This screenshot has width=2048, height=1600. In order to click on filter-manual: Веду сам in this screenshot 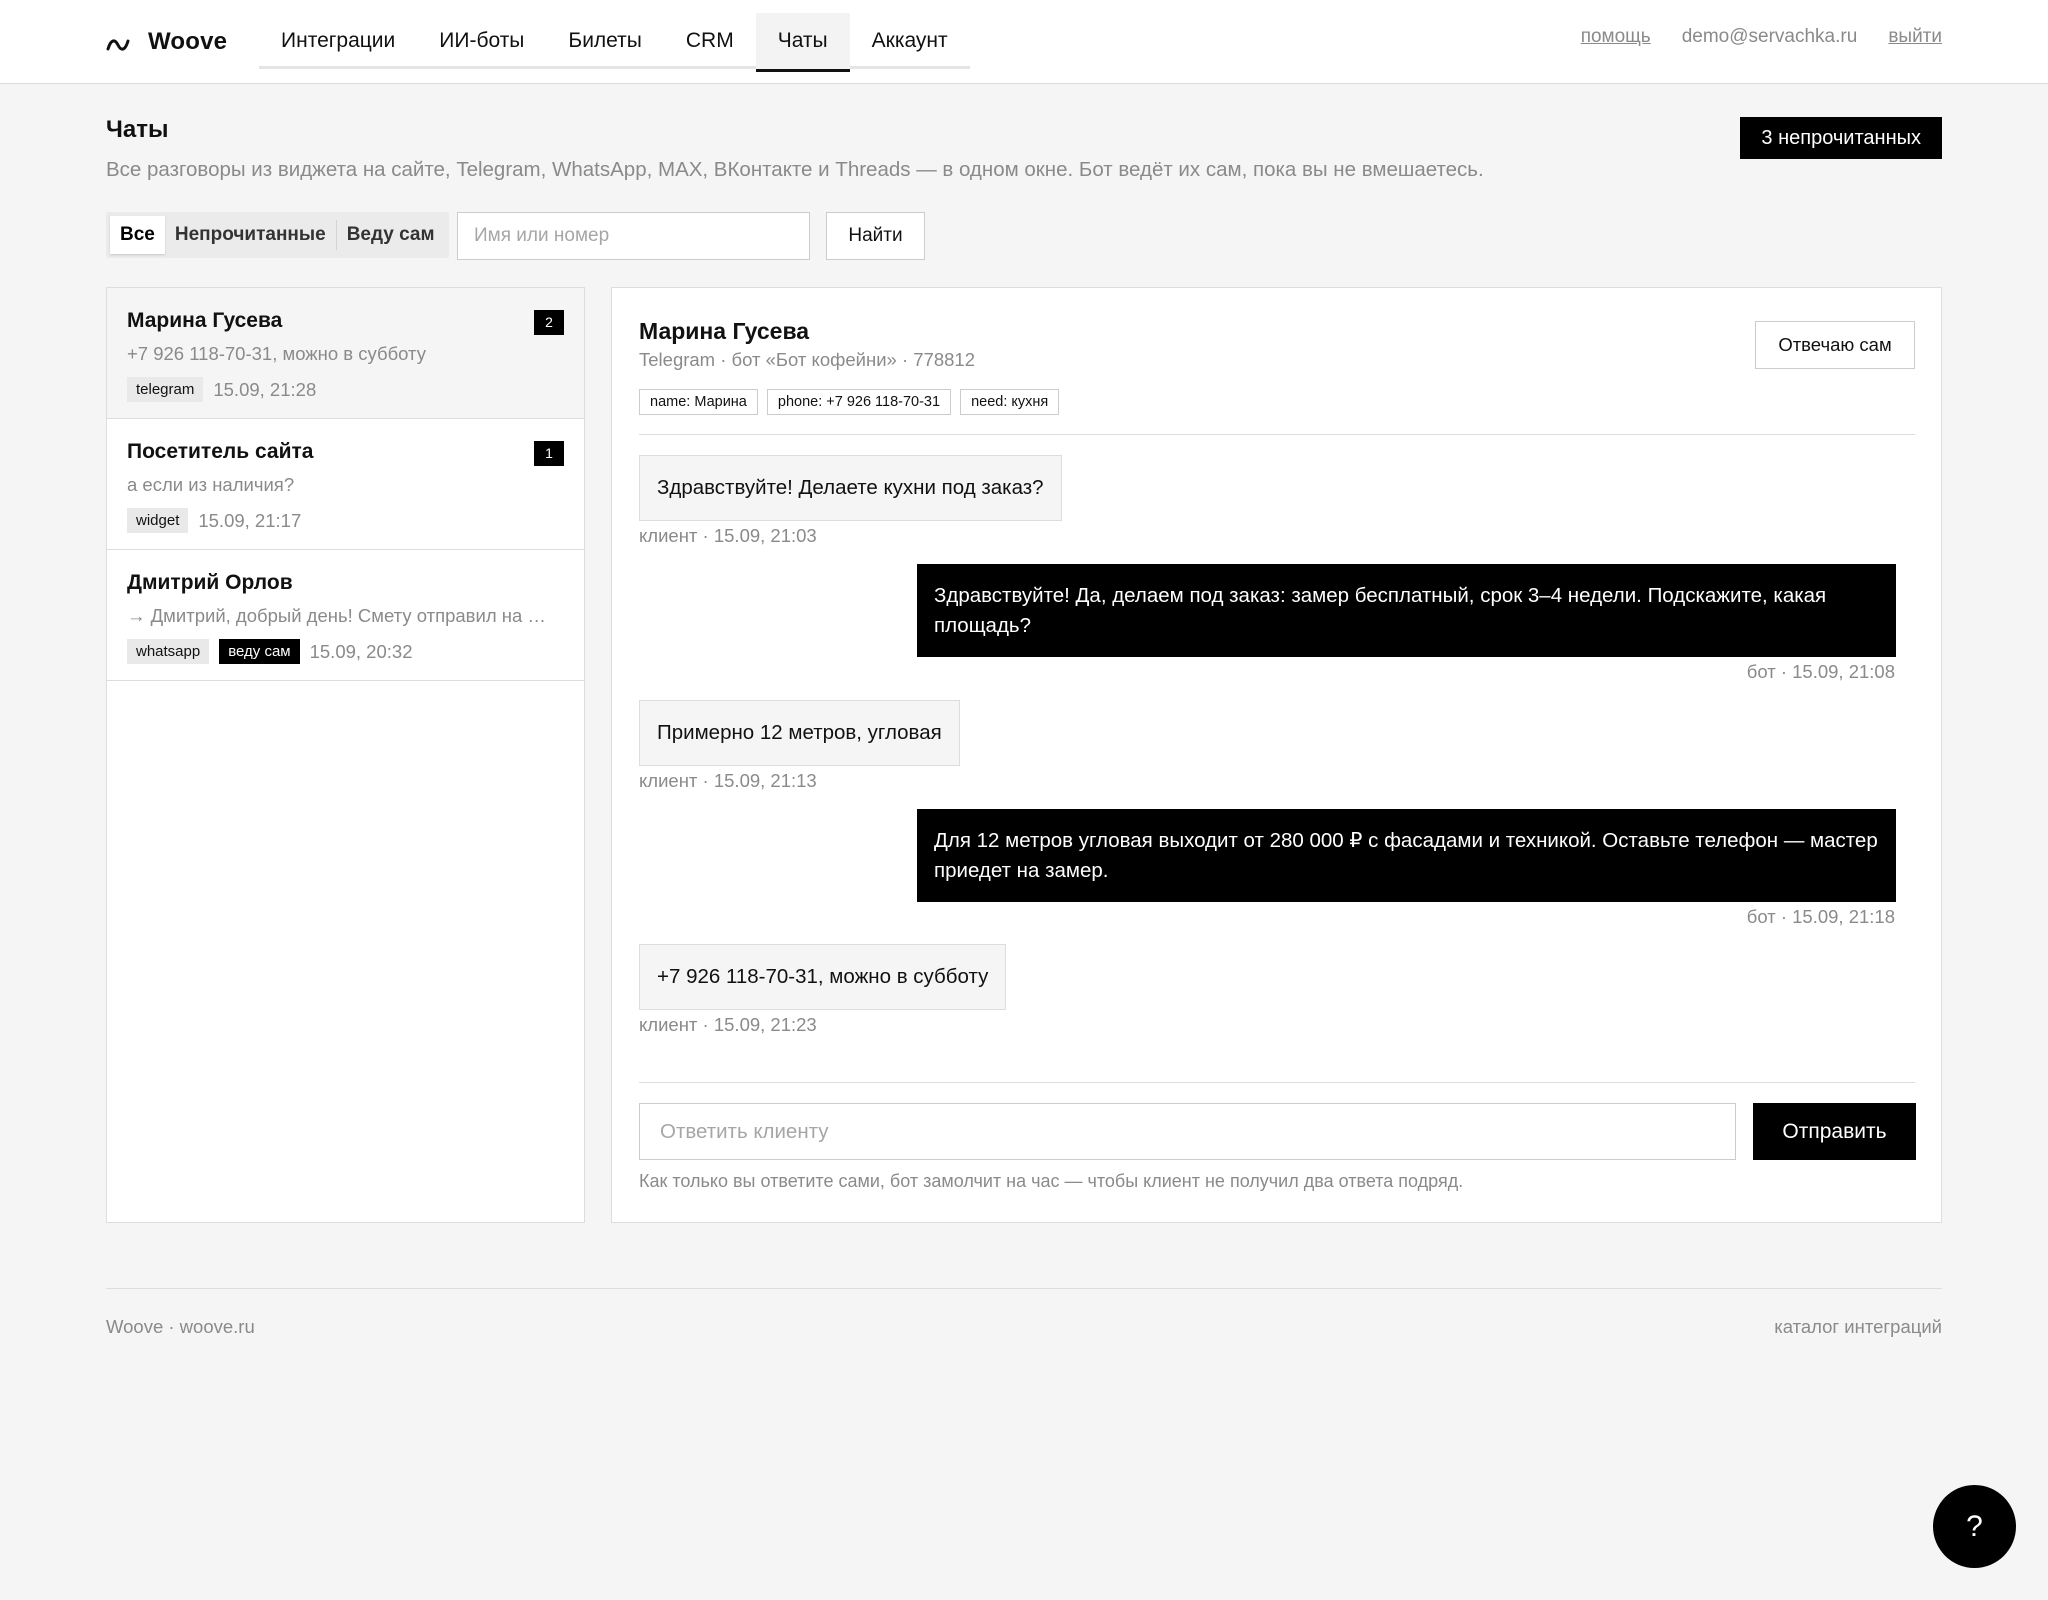, I will do `click(391, 235)`.